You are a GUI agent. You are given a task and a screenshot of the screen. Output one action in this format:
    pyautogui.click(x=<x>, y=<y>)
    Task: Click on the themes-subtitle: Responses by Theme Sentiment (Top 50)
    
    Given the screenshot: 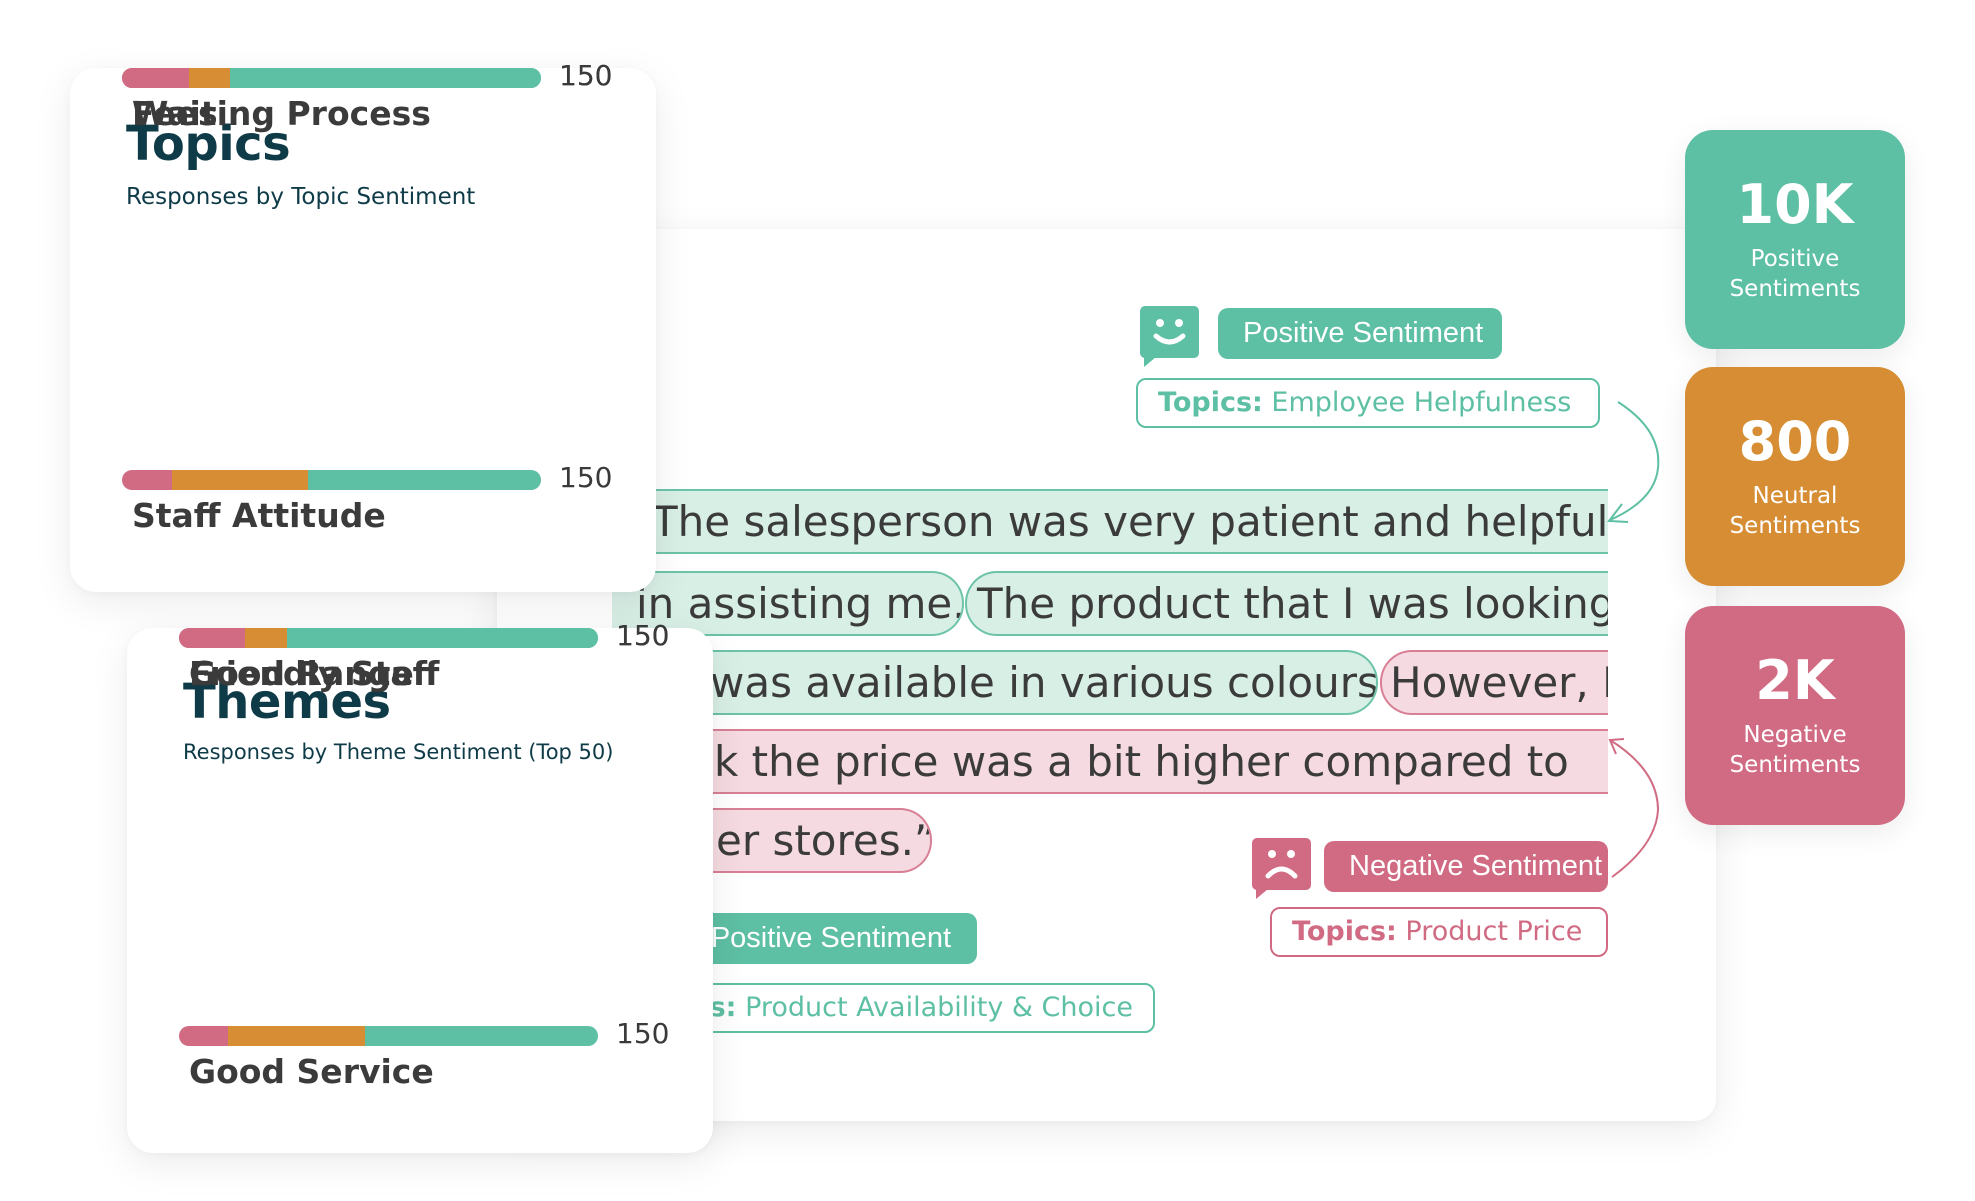 What is the action you would take?
    pyautogui.click(x=398, y=752)
    